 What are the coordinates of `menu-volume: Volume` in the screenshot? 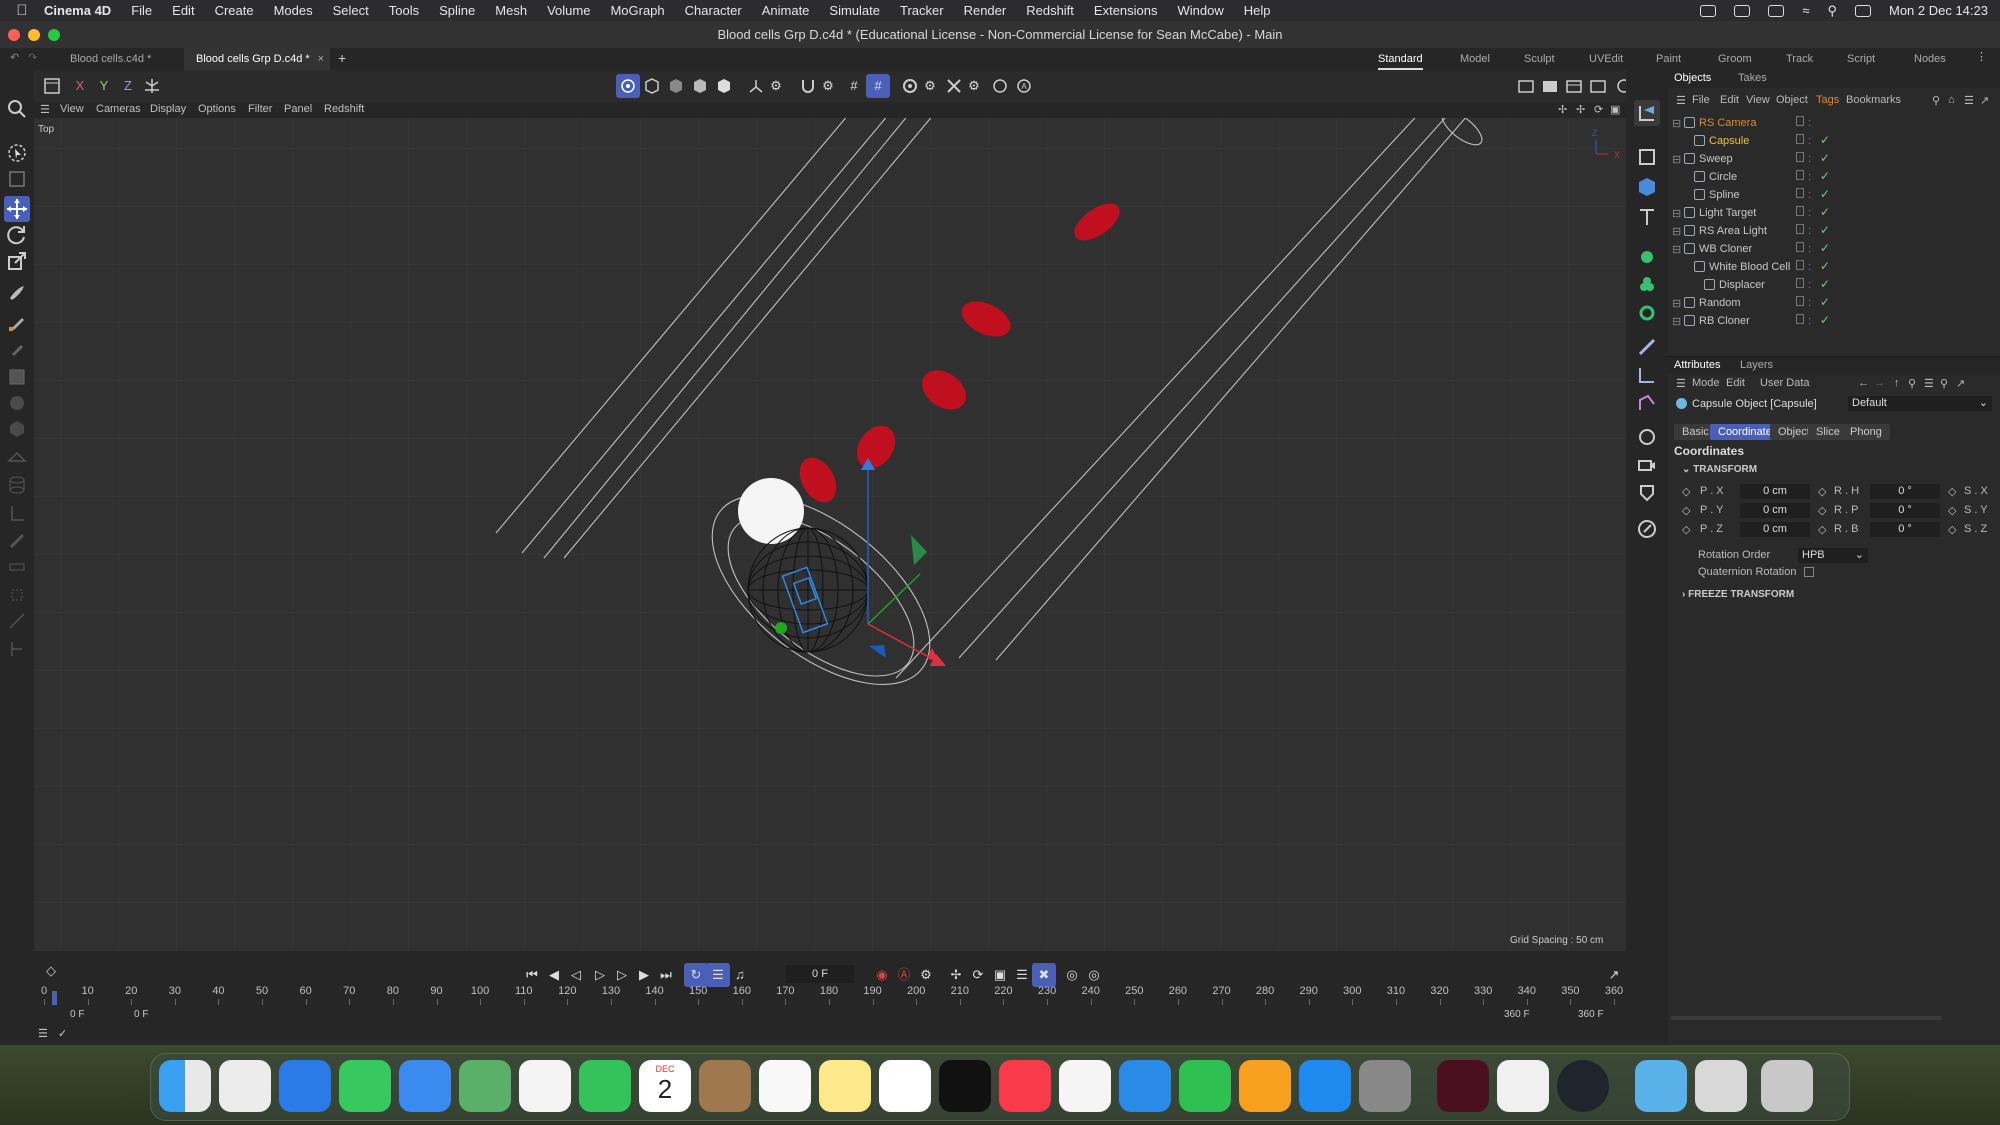 It's located at (568, 10).